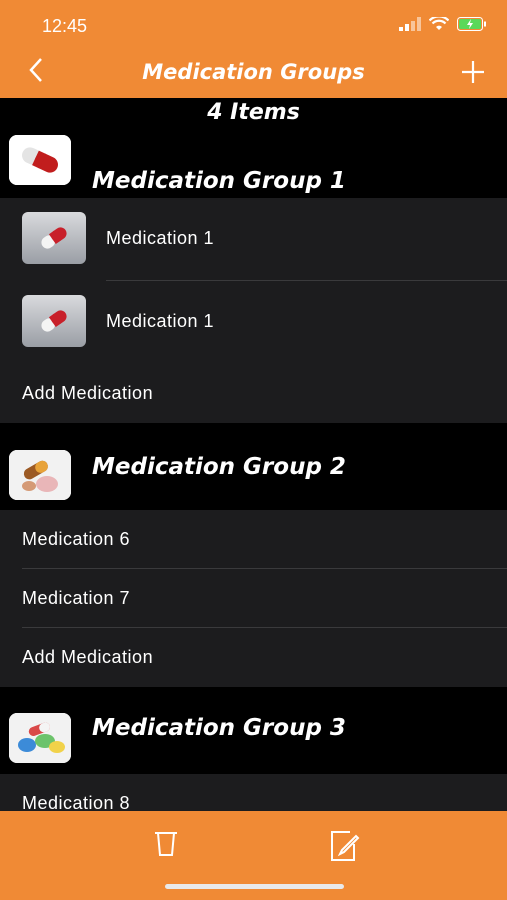  What do you see at coordinates (219, 467) in the screenshot?
I see `group-title: Medication Group 2` at bounding box center [219, 467].